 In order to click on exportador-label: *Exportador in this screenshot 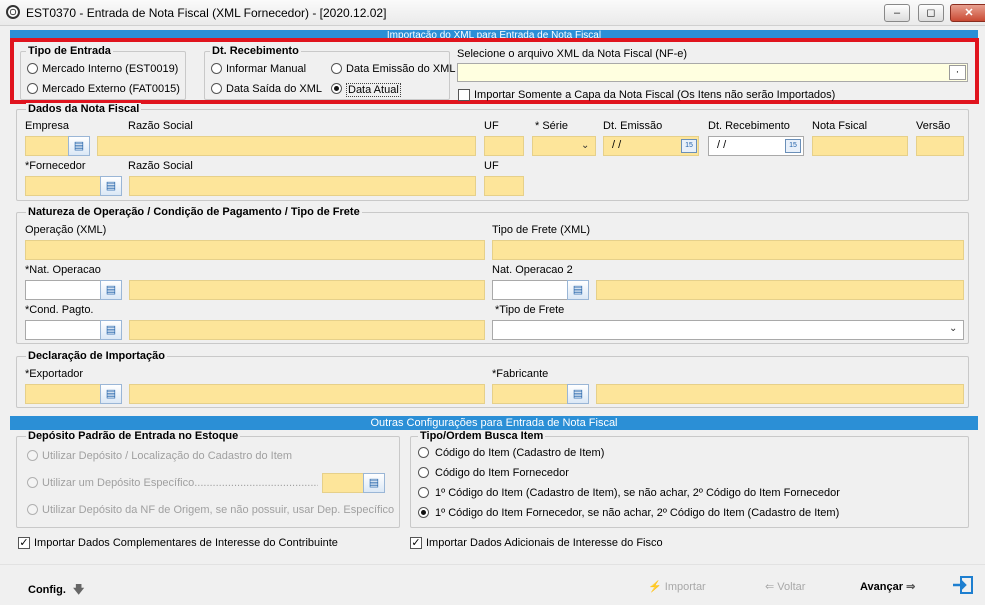, I will do `click(54, 374)`.